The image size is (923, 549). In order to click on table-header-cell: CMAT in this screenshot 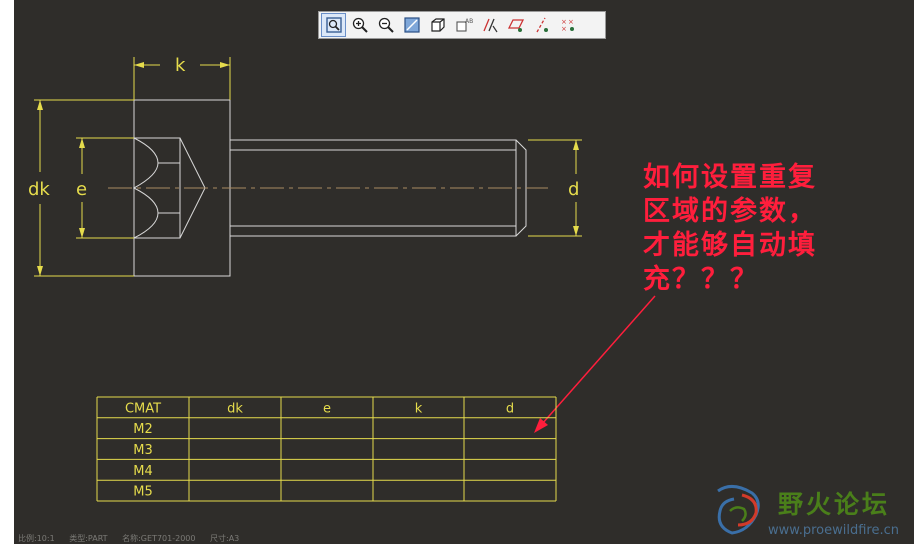, I will do `click(143, 408)`.